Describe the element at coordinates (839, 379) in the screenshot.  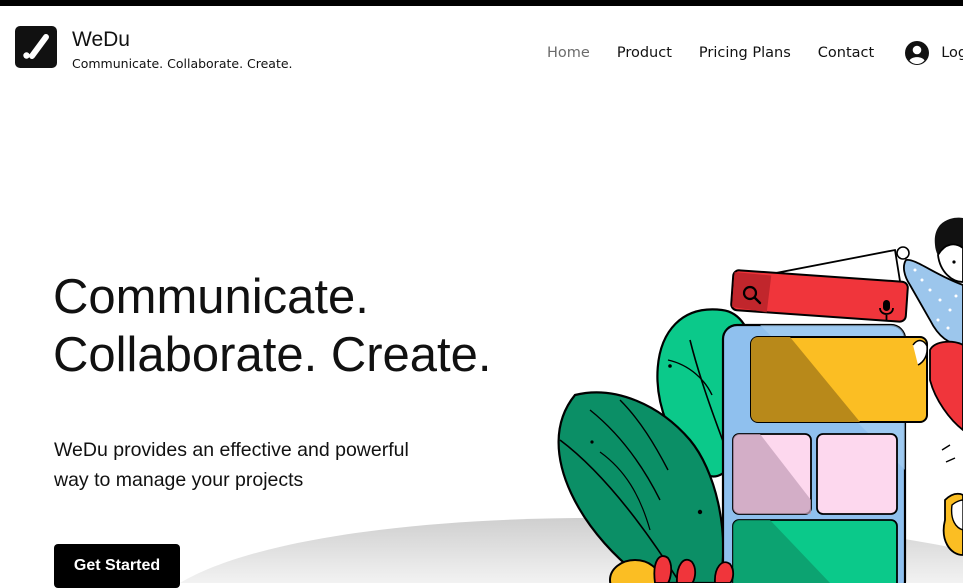
I see `yellow-card-icon` at that location.